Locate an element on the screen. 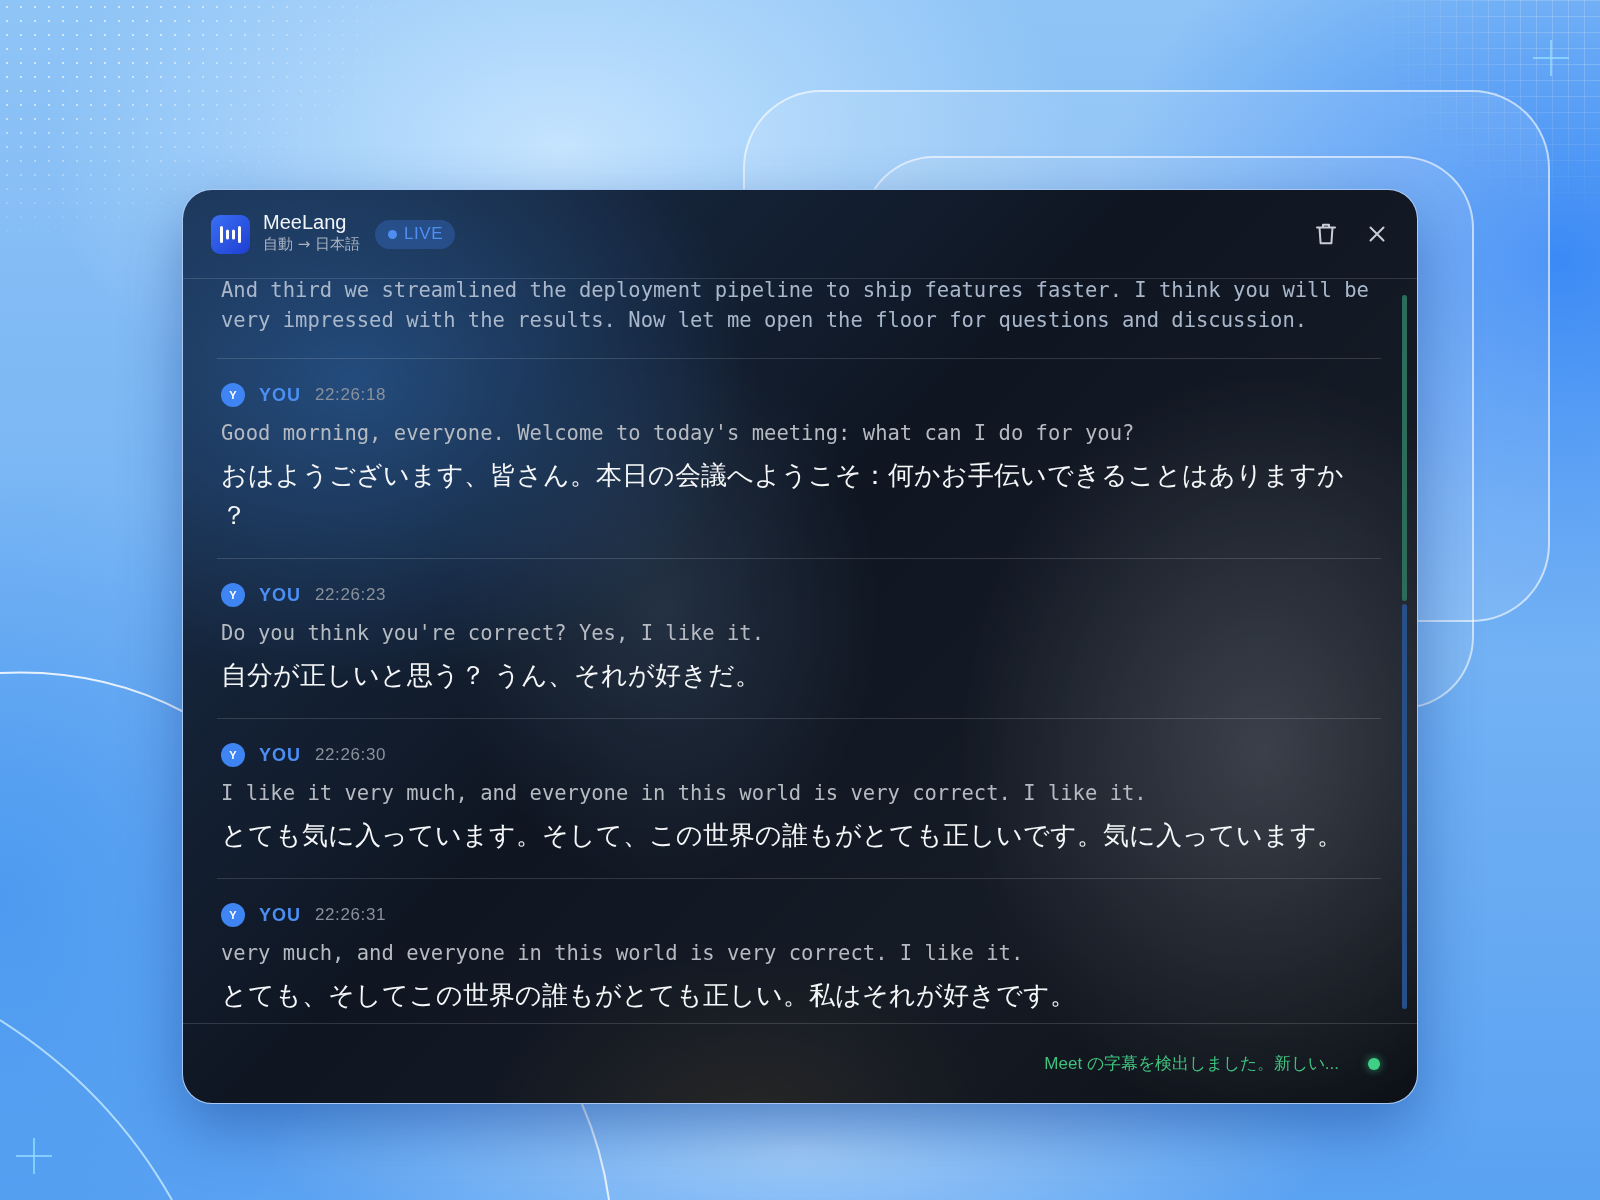 This screenshot has width=1600, height=1200. app-name: MeeLang is located at coordinates (305, 222).